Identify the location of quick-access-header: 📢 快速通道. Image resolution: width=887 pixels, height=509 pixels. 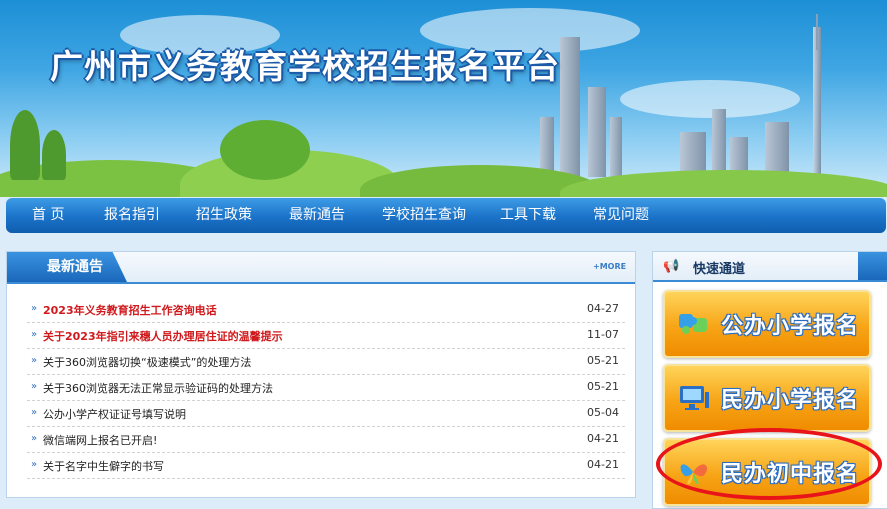
(770, 267).